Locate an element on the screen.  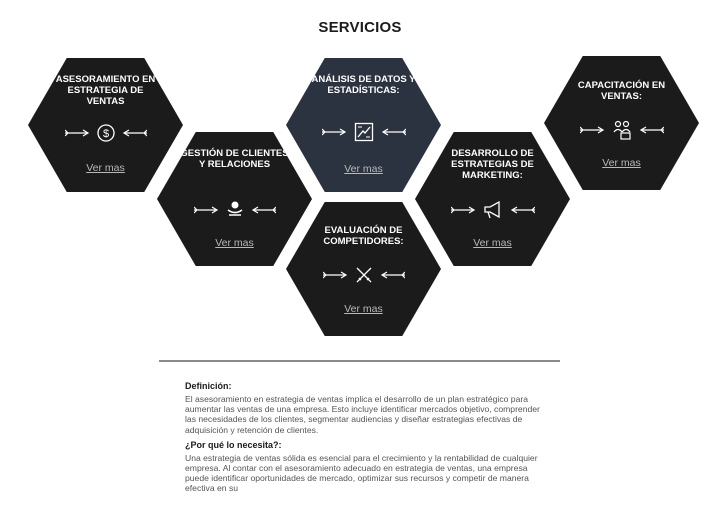
service-title: DESARROLLO DE ESTRATEGIAS DE MARKETING: is located at coordinates (492, 164).